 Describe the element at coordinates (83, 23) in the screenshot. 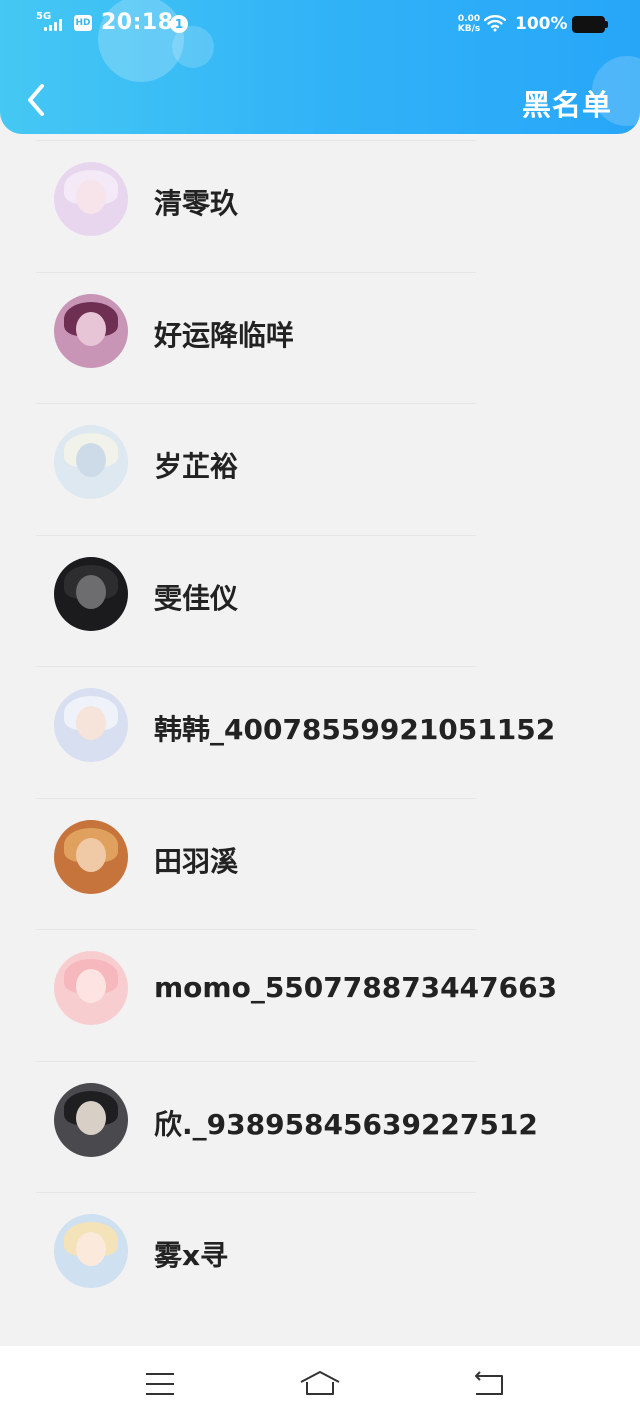

I see `hd-icon: HD` at that location.